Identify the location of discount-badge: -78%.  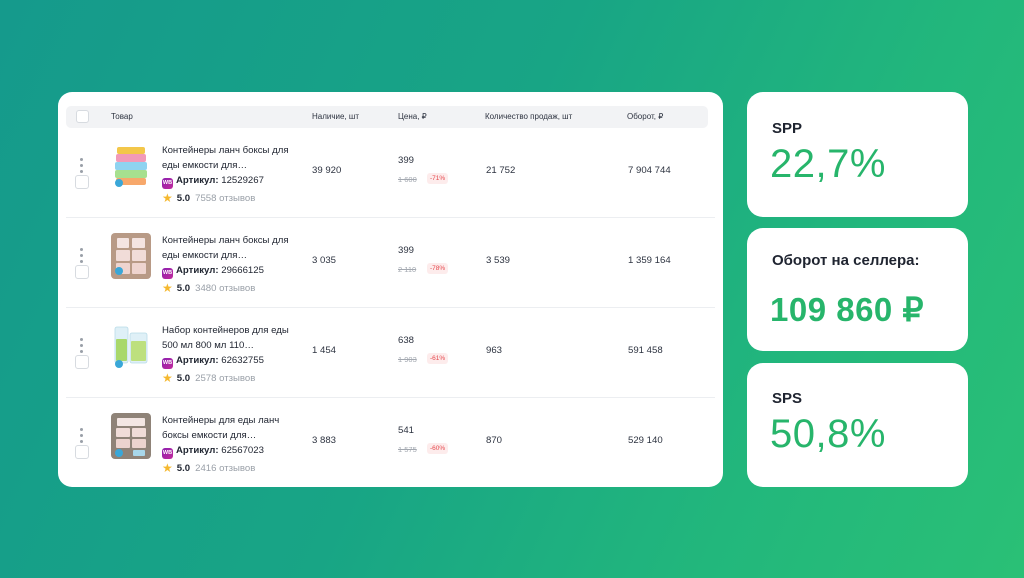
(438, 268).